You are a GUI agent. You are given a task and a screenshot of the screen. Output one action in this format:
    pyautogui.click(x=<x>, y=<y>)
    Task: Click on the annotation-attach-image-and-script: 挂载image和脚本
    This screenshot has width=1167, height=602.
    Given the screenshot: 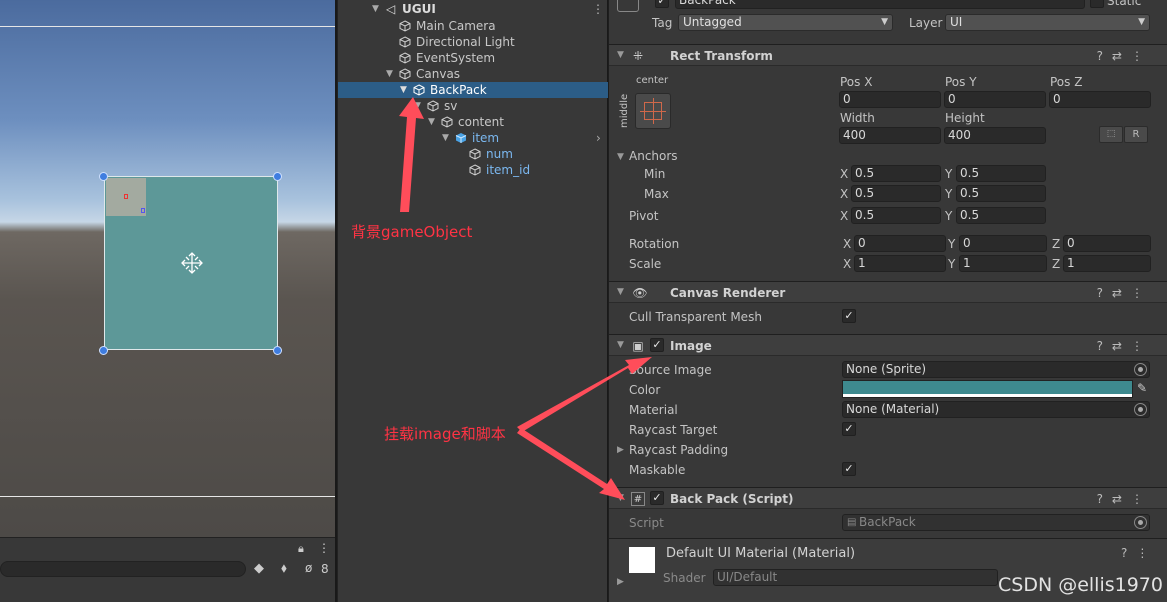 What is the action you would take?
    pyautogui.click(x=445, y=434)
    